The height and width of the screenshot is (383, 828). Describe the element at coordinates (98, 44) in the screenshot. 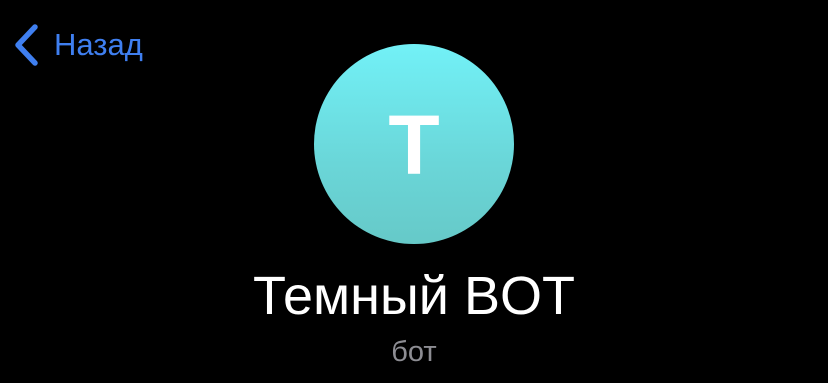

I see `back-label: Назад` at that location.